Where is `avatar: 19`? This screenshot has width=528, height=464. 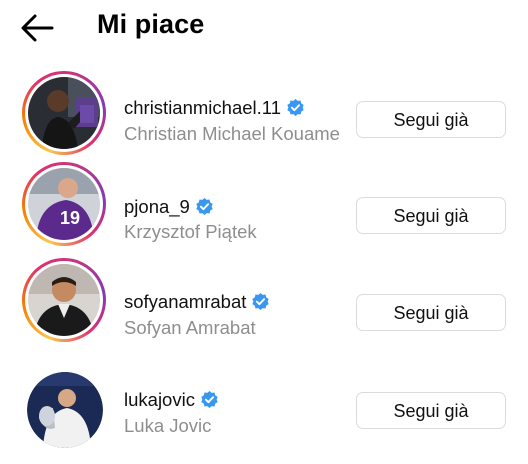 avatar: 19 is located at coordinates (64, 204).